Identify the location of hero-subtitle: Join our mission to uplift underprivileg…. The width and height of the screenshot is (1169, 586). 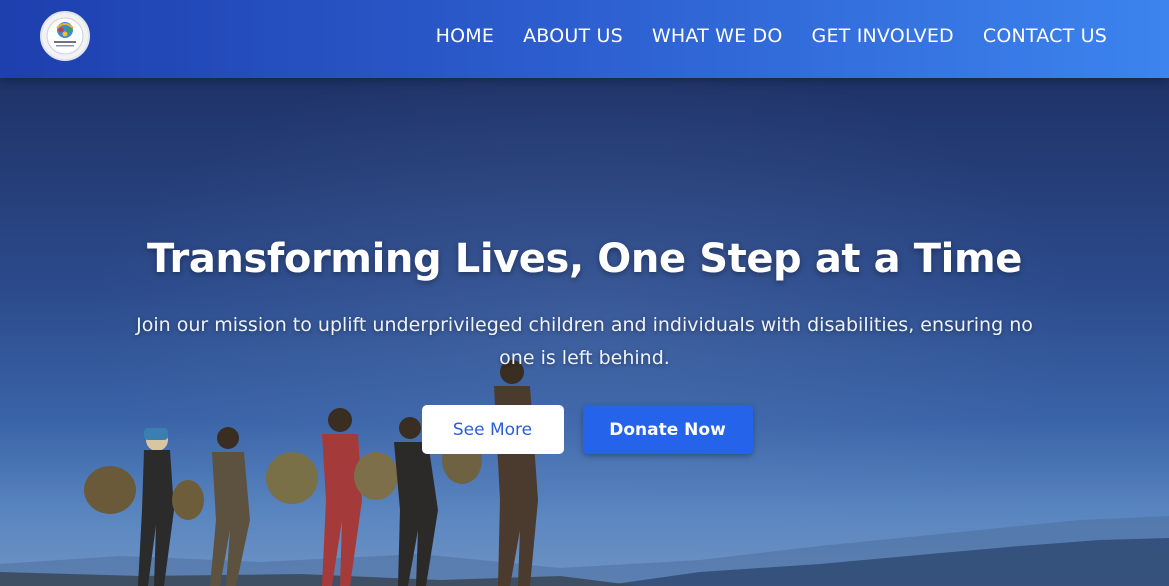
(584, 341).